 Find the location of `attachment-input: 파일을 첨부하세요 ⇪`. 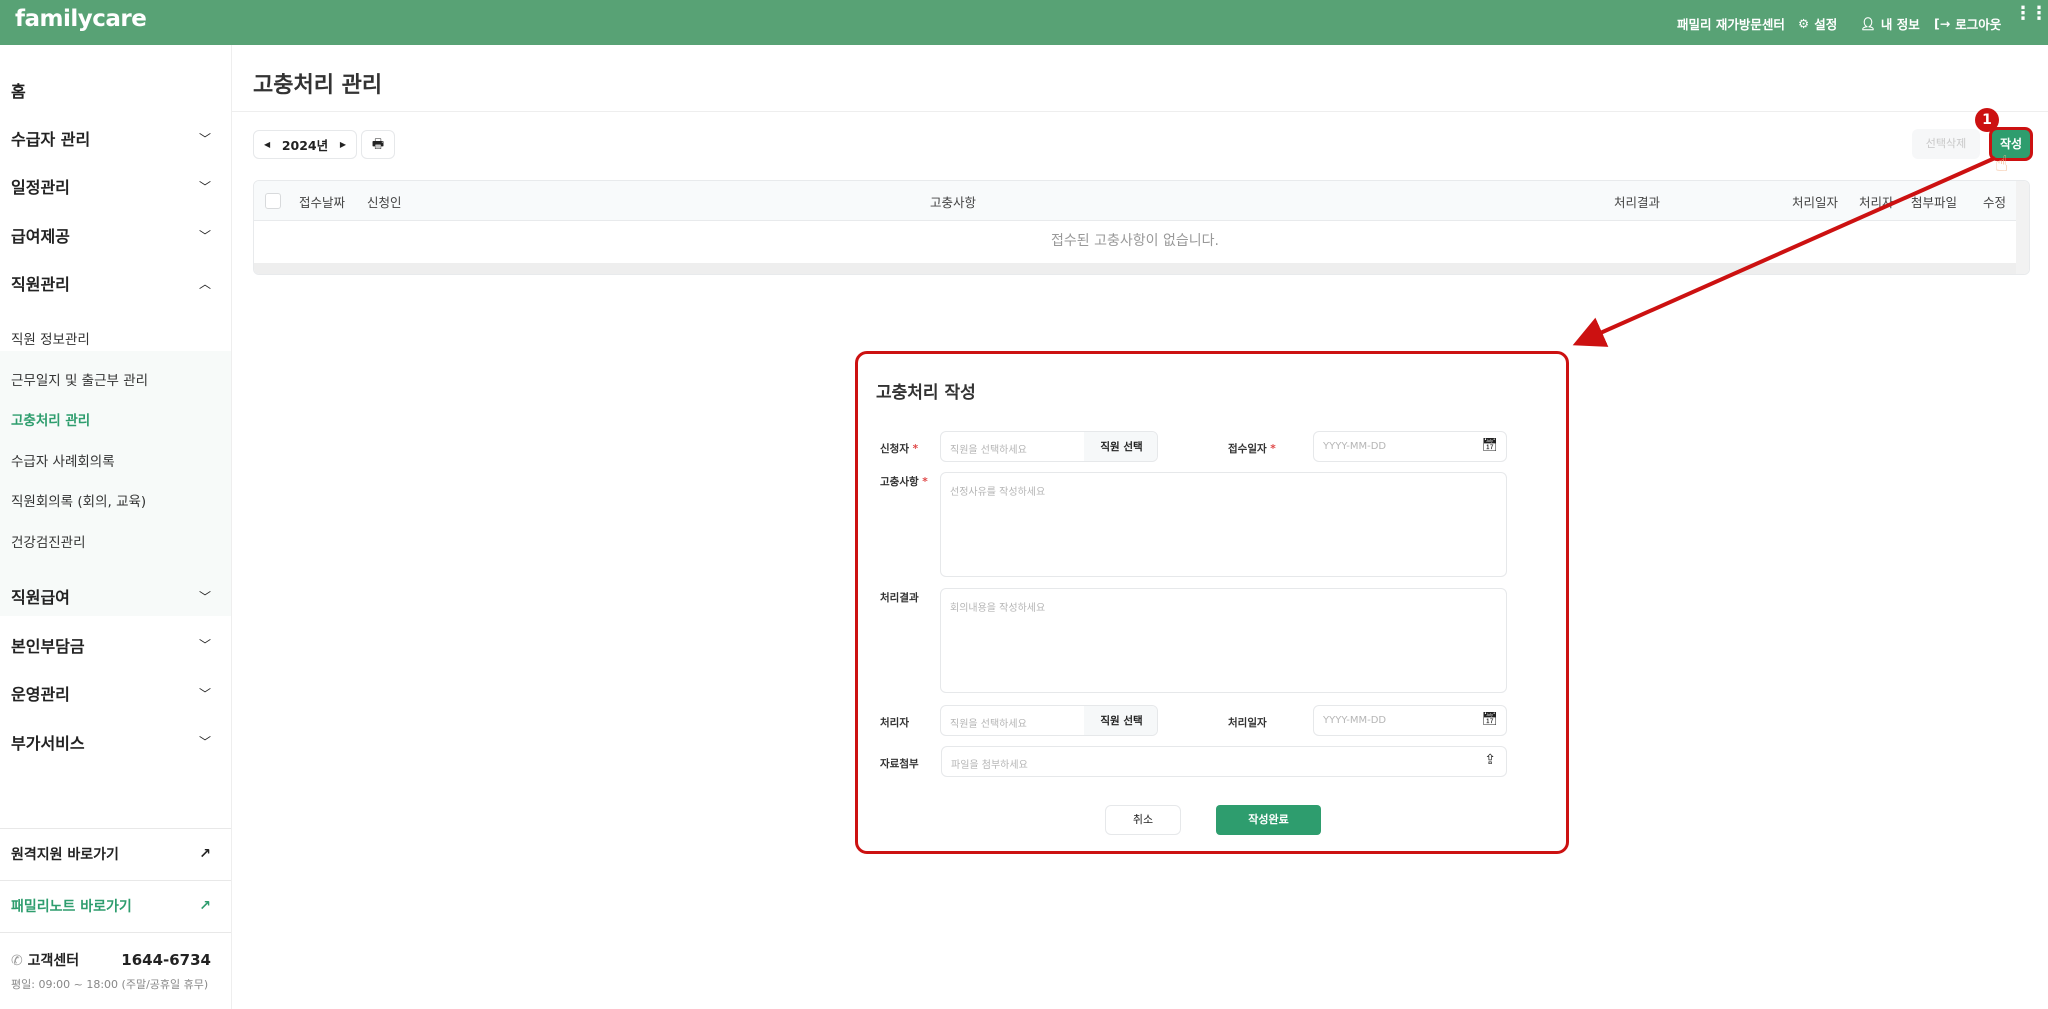

attachment-input: 파일을 첨부하세요 ⇪ is located at coordinates (1224, 761).